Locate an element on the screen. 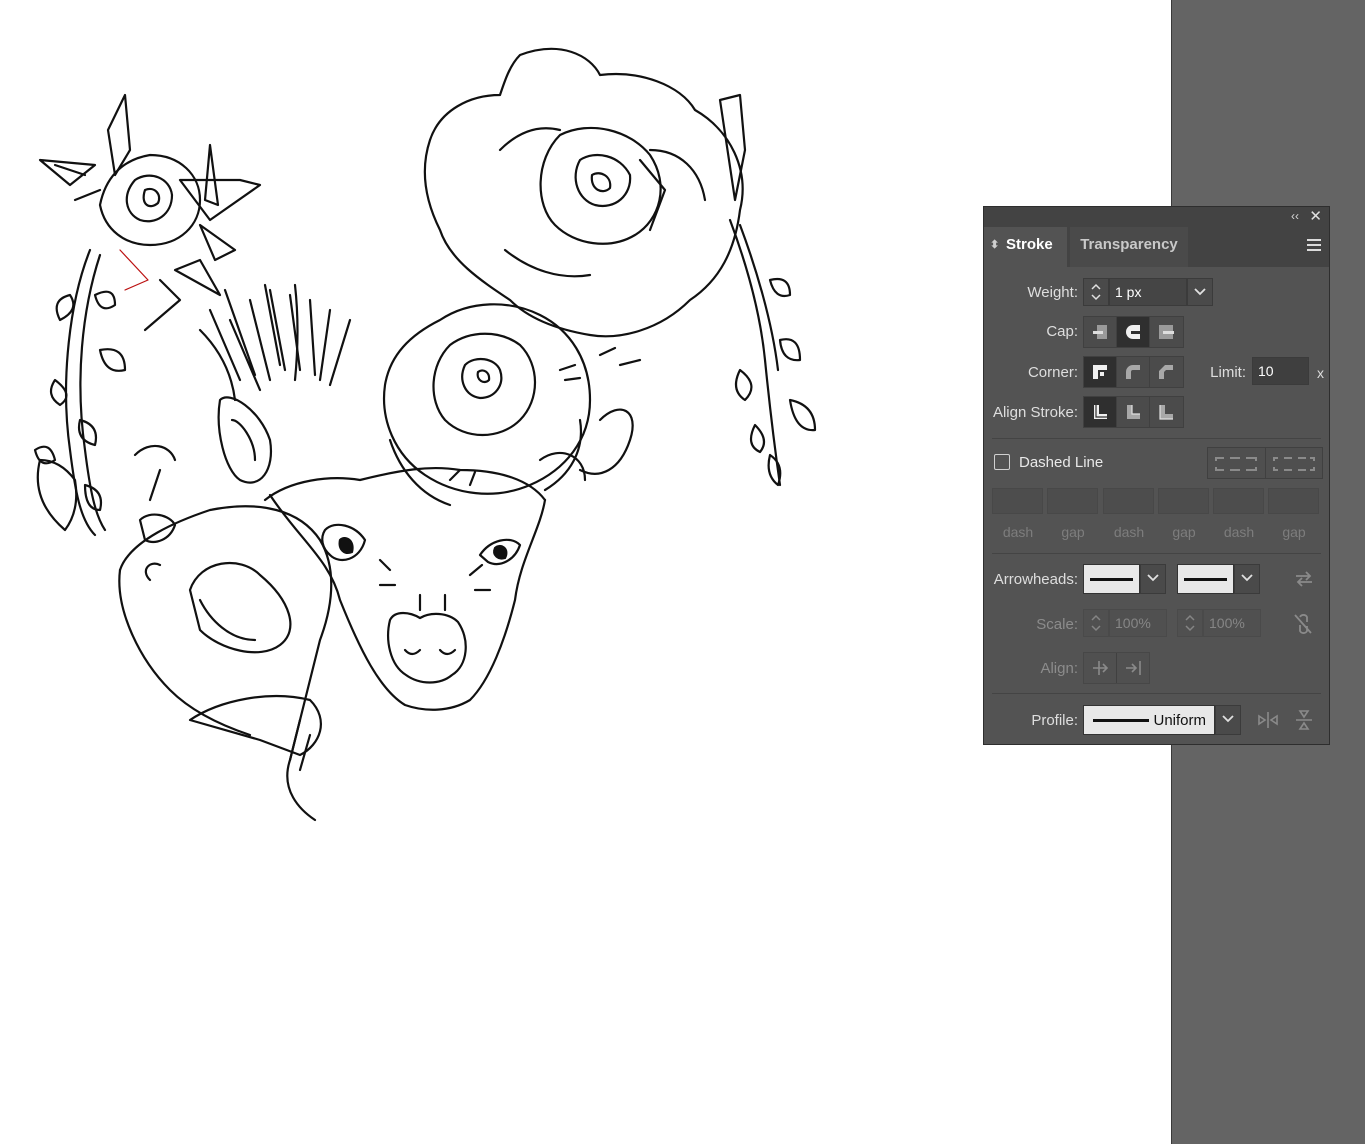 Image resolution: width=1365 pixels, height=1144 pixels. cap-button-group is located at coordinates (1133, 332).